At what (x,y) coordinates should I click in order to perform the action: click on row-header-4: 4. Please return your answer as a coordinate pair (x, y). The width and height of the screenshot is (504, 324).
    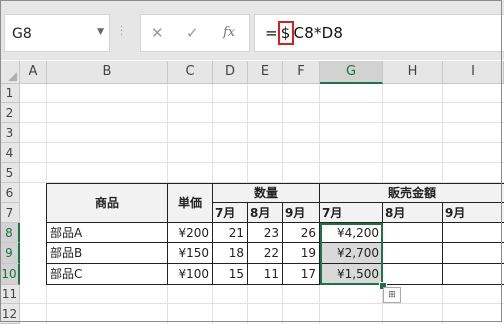
    Looking at the image, I should click on (10, 153).